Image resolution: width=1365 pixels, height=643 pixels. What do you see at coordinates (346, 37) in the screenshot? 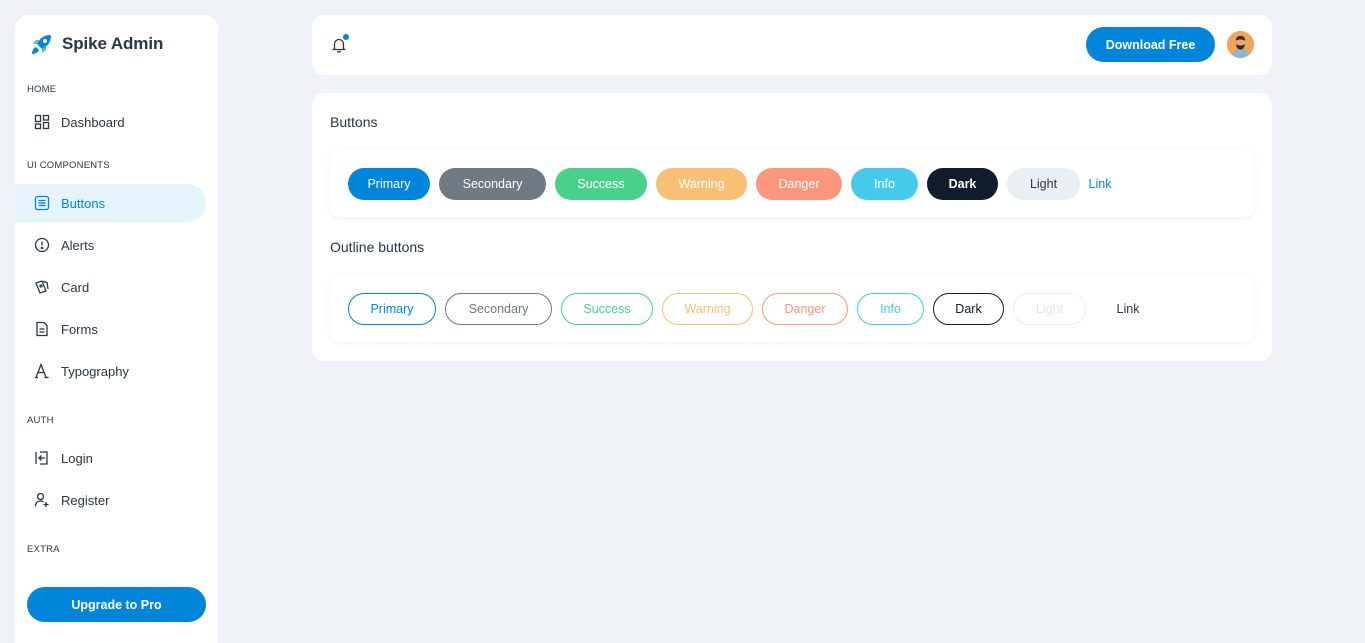
I see `notification-dot` at bounding box center [346, 37].